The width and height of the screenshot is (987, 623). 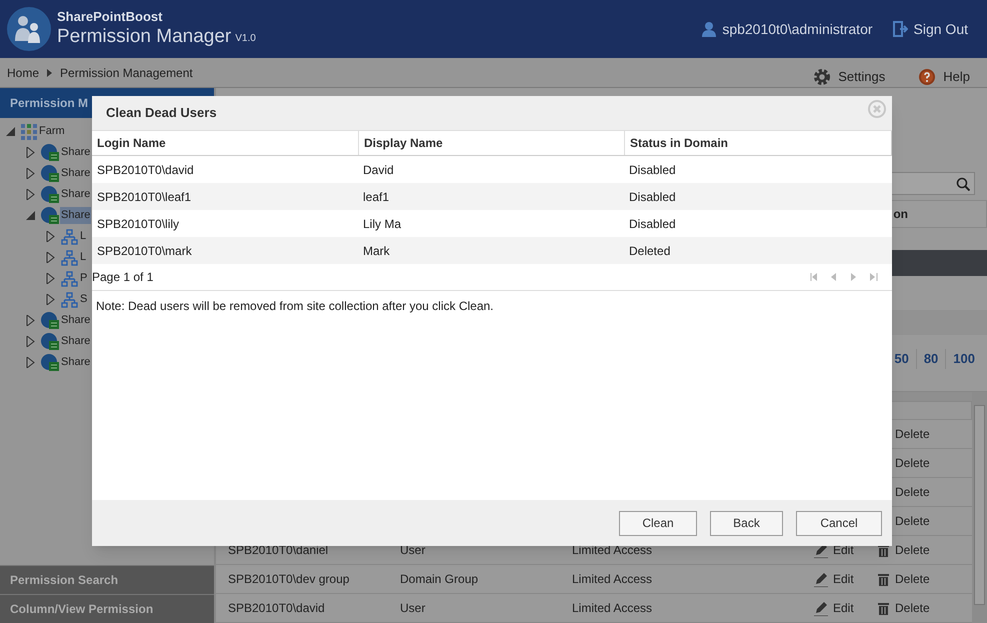 I want to click on table-cell: Deleted, so click(x=649, y=251).